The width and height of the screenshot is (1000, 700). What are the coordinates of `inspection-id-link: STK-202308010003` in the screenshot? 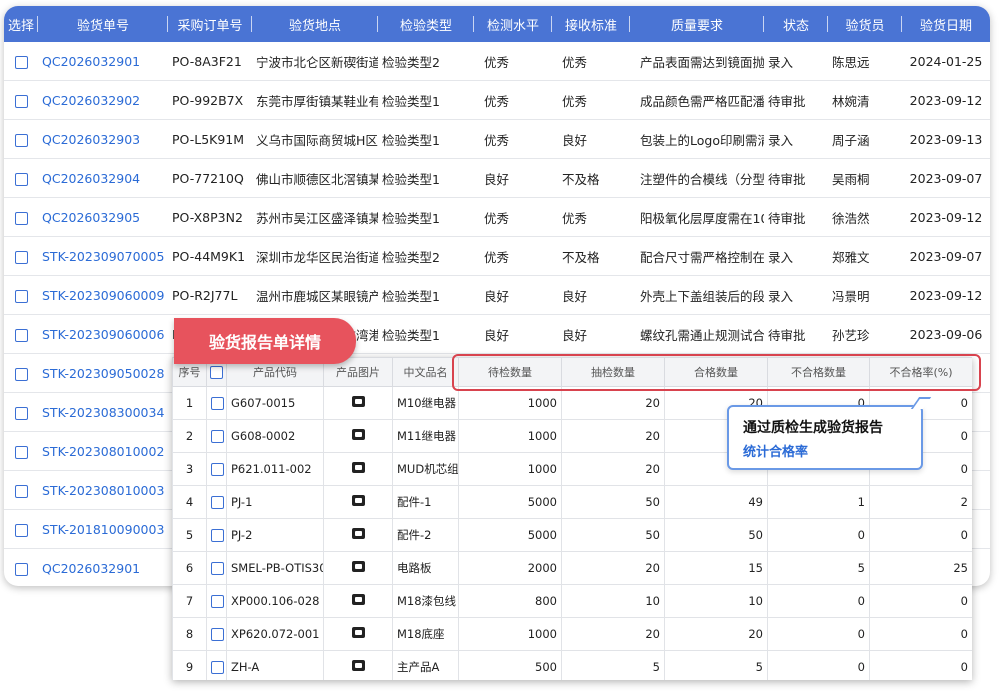 It's located at (103, 490).